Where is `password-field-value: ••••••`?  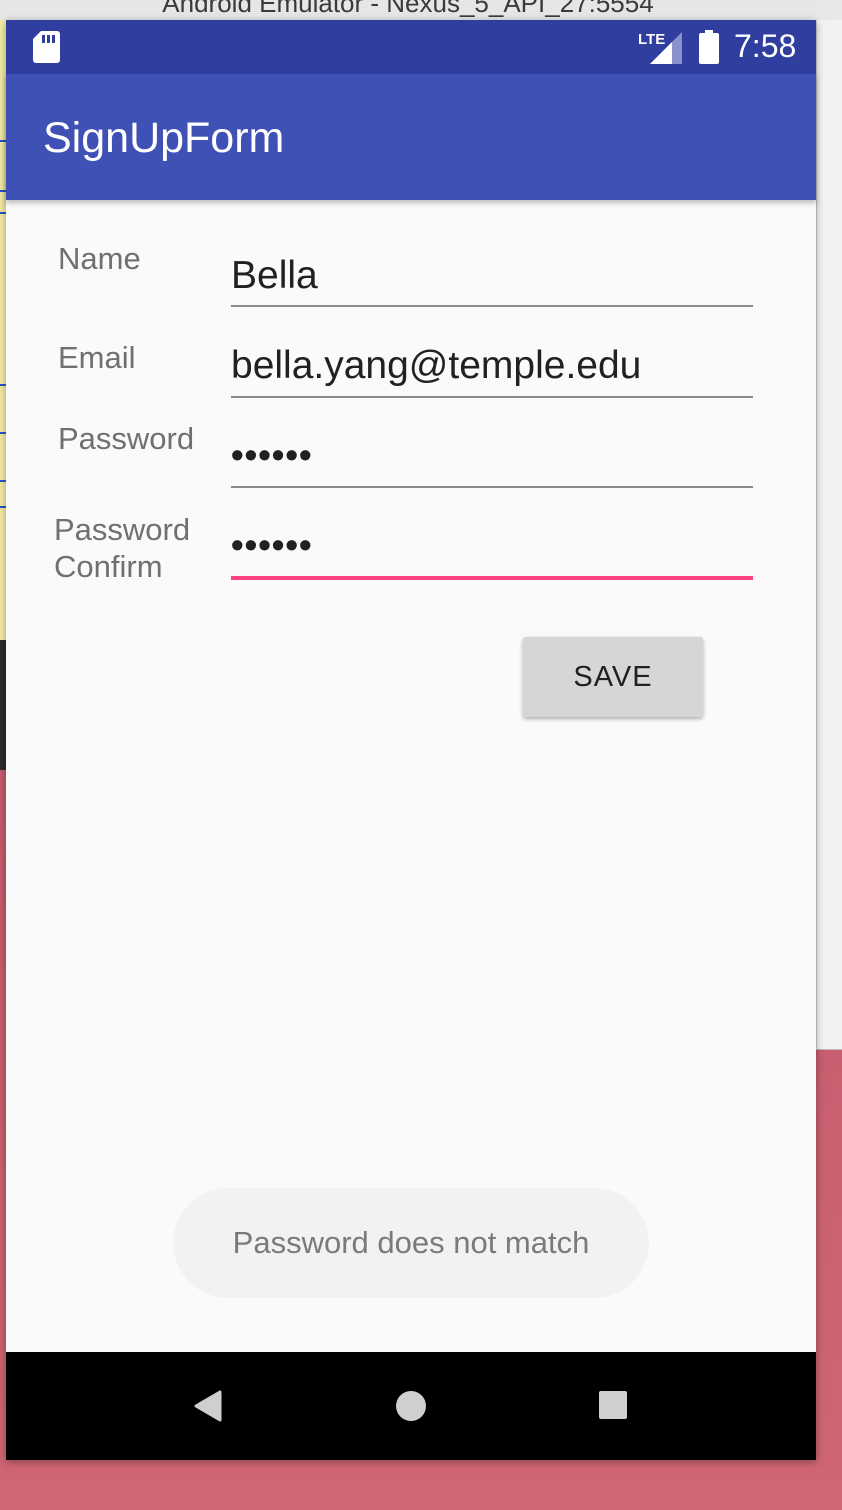
password-field-value: •••••• is located at coordinates (272, 454).